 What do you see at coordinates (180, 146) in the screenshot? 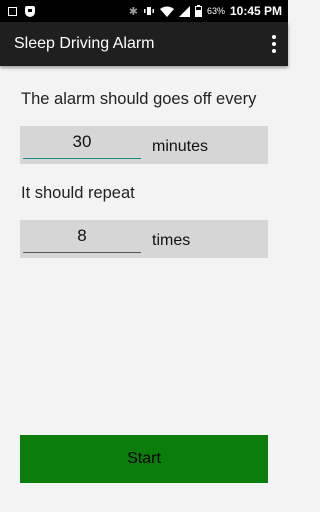
I see `interval-unit-label: minutes` at bounding box center [180, 146].